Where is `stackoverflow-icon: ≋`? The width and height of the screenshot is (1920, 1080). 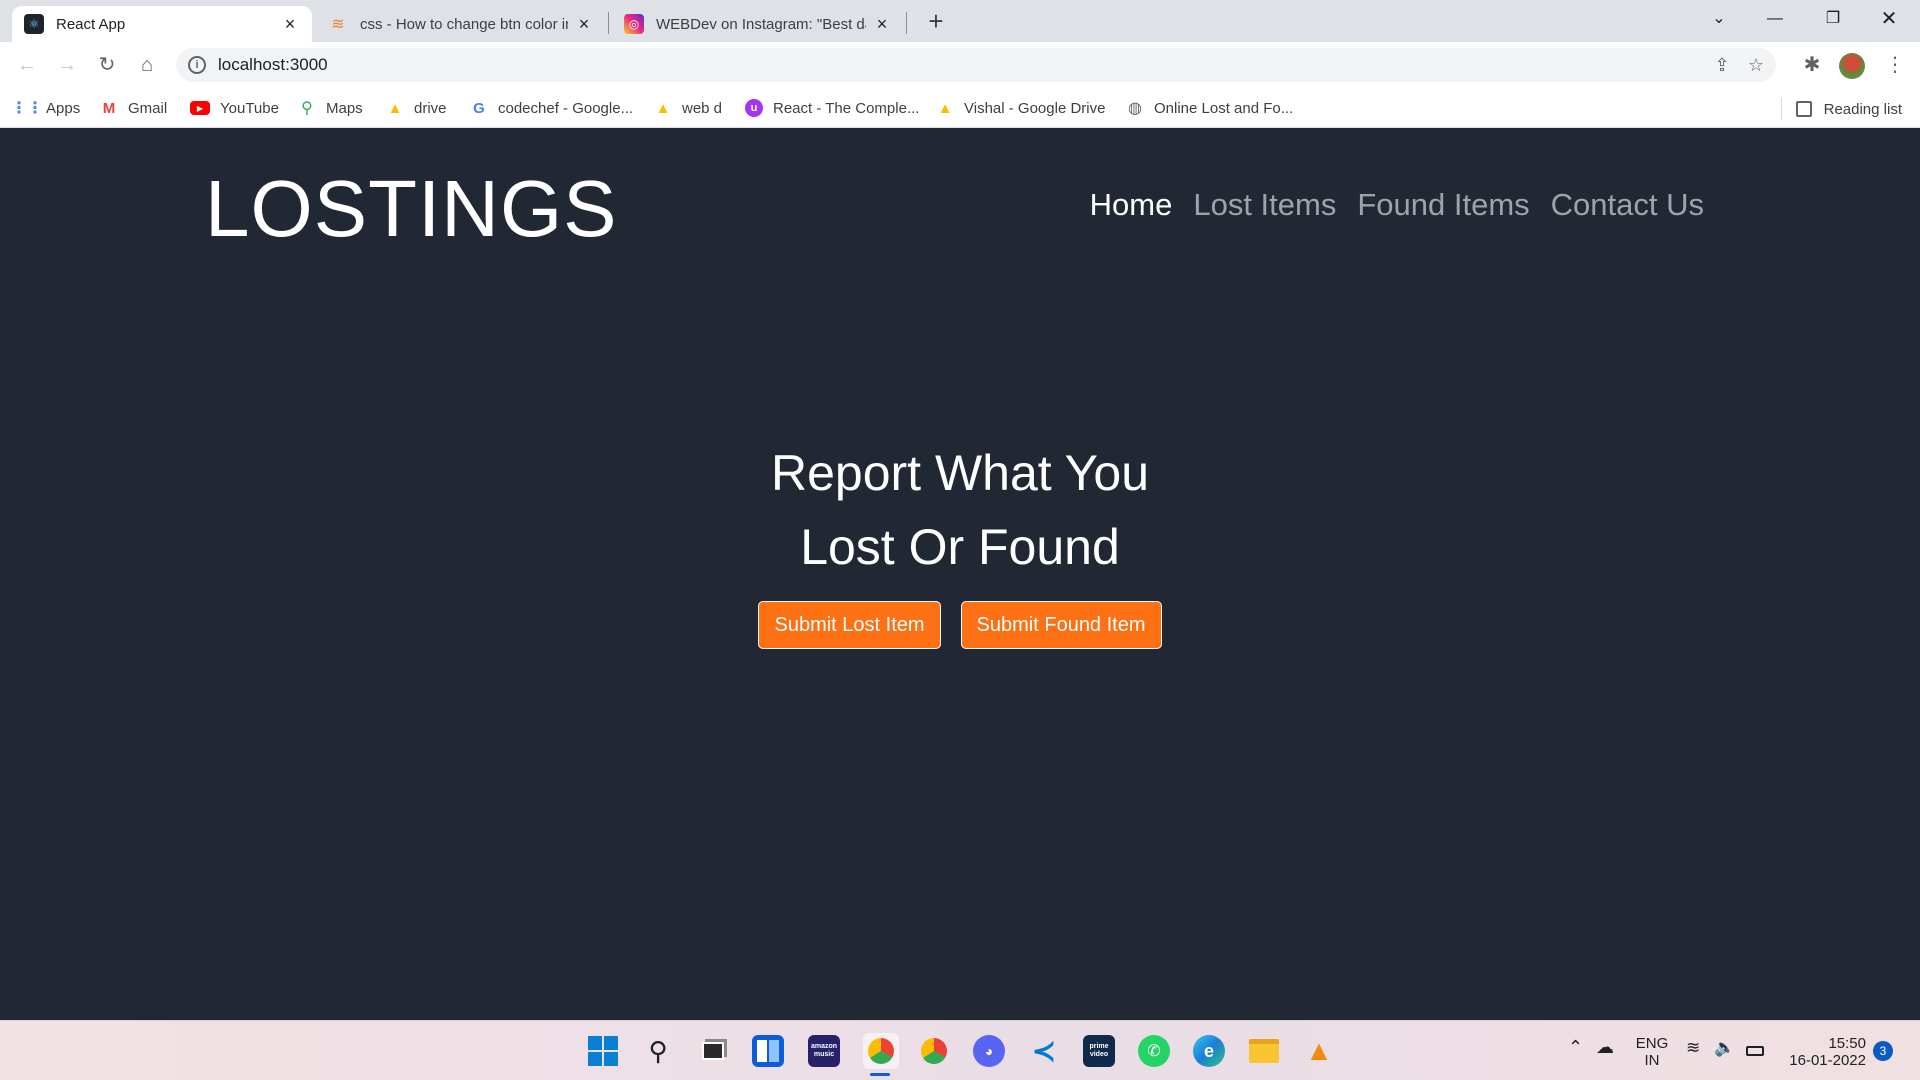 stackoverflow-icon: ≋ is located at coordinates (338, 24).